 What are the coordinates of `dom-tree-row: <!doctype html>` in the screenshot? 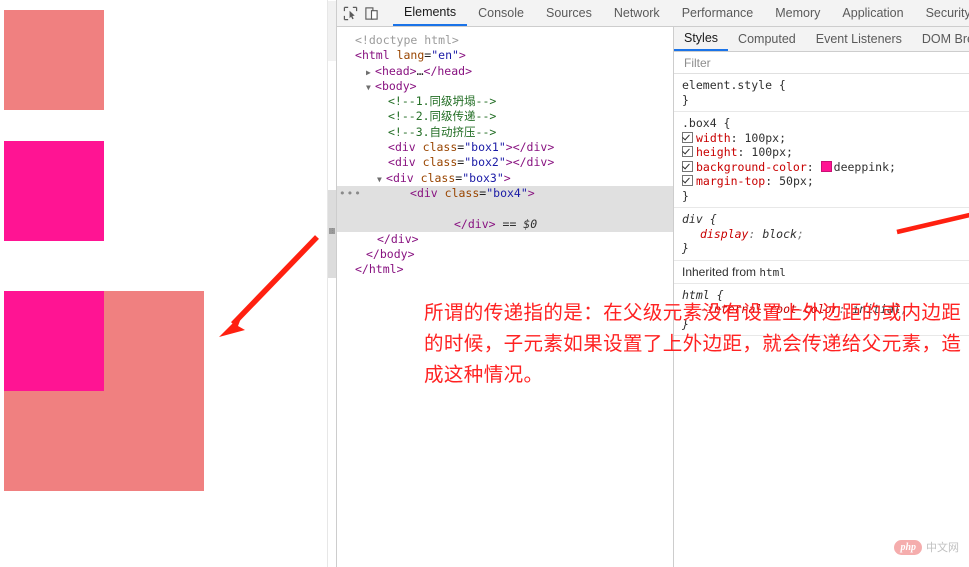 It's located at (505, 40).